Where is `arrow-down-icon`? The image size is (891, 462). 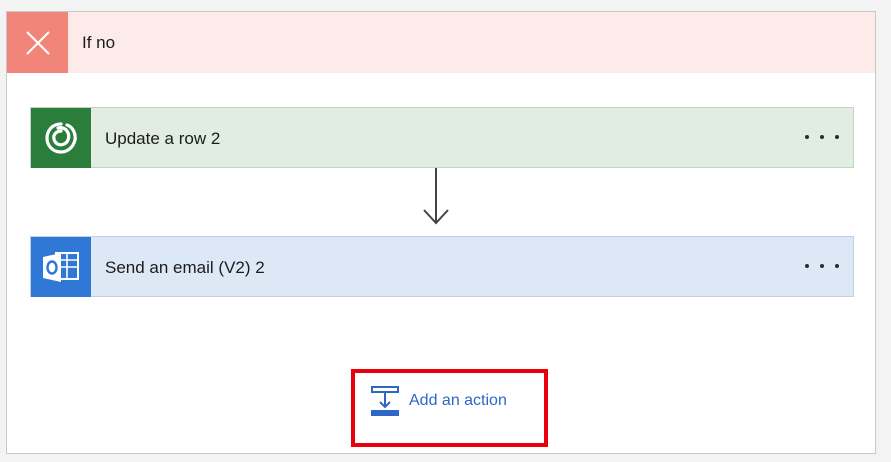
arrow-down-icon is located at coordinates (436, 196).